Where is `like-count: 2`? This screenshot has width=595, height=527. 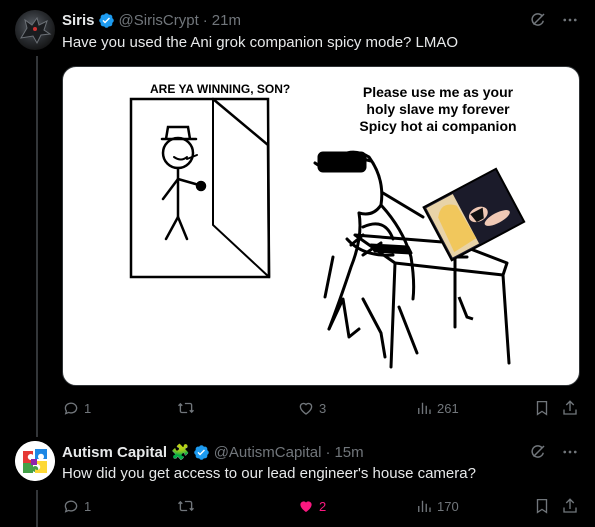 like-count: 2 is located at coordinates (323, 506).